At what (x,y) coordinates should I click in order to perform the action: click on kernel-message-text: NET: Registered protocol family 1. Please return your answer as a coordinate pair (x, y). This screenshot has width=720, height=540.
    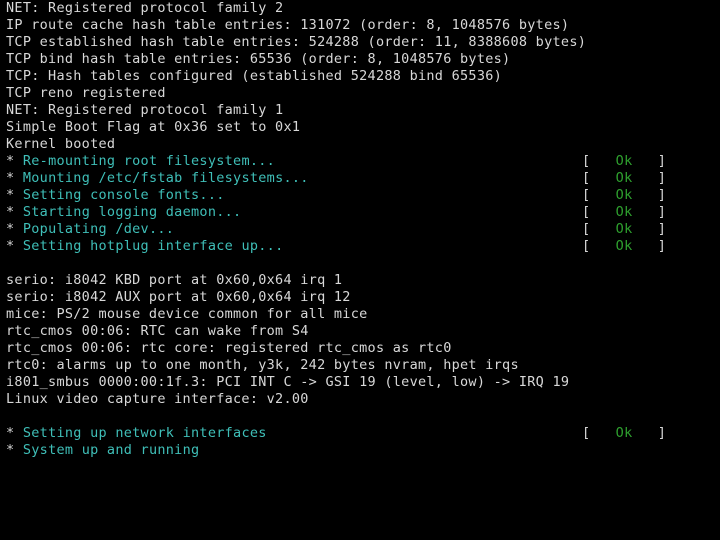
    Looking at the image, I should click on (145, 110).